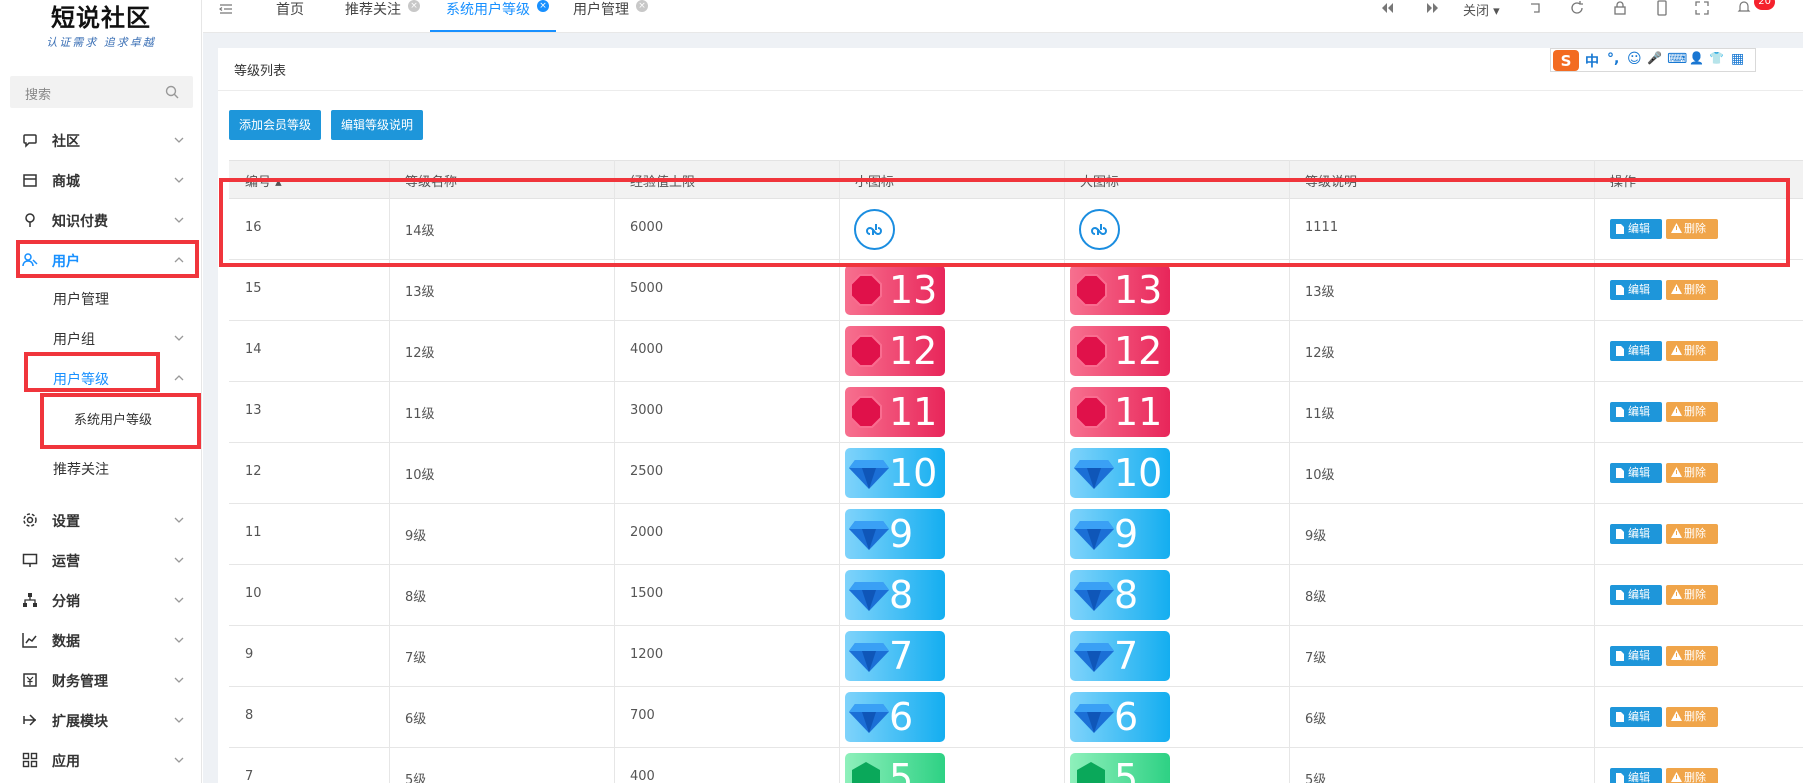 The image size is (1803, 783). I want to click on sidebar-item-shop: 商城, so click(100, 180).